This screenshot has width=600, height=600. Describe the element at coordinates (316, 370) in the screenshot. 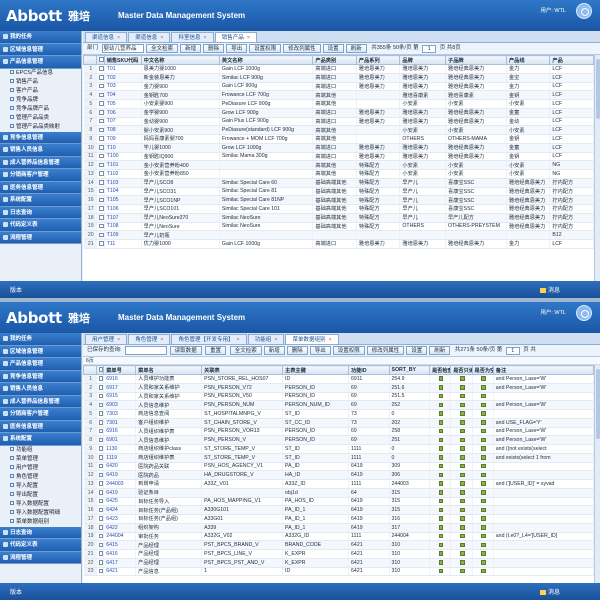

I see `column-header: 主表主键` at that location.